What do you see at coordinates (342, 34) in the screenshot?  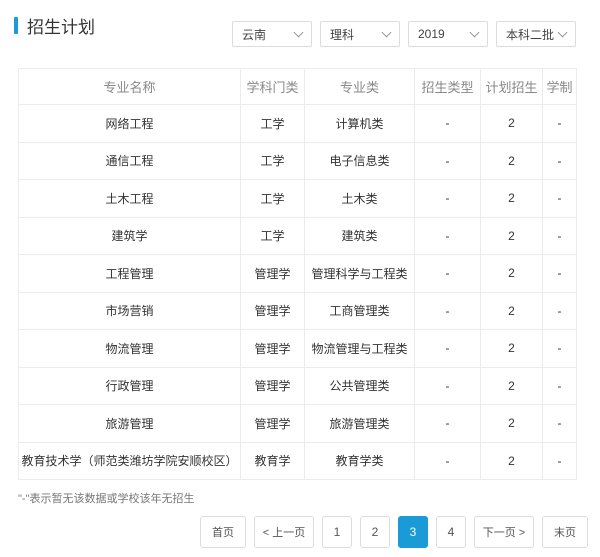 I see `subject-select-value: 理科` at bounding box center [342, 34].